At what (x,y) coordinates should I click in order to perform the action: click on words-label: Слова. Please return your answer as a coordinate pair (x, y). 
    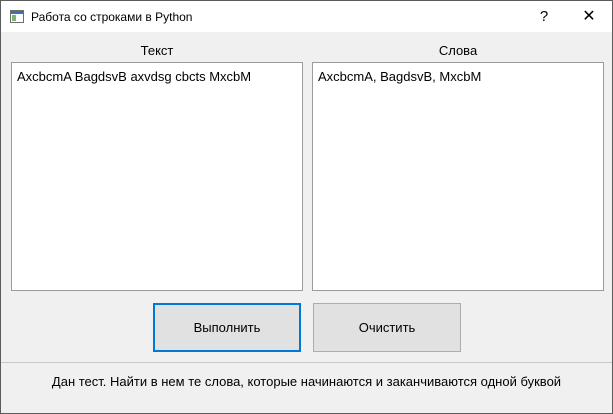
    Looking at the image, I should click on (458, 50).